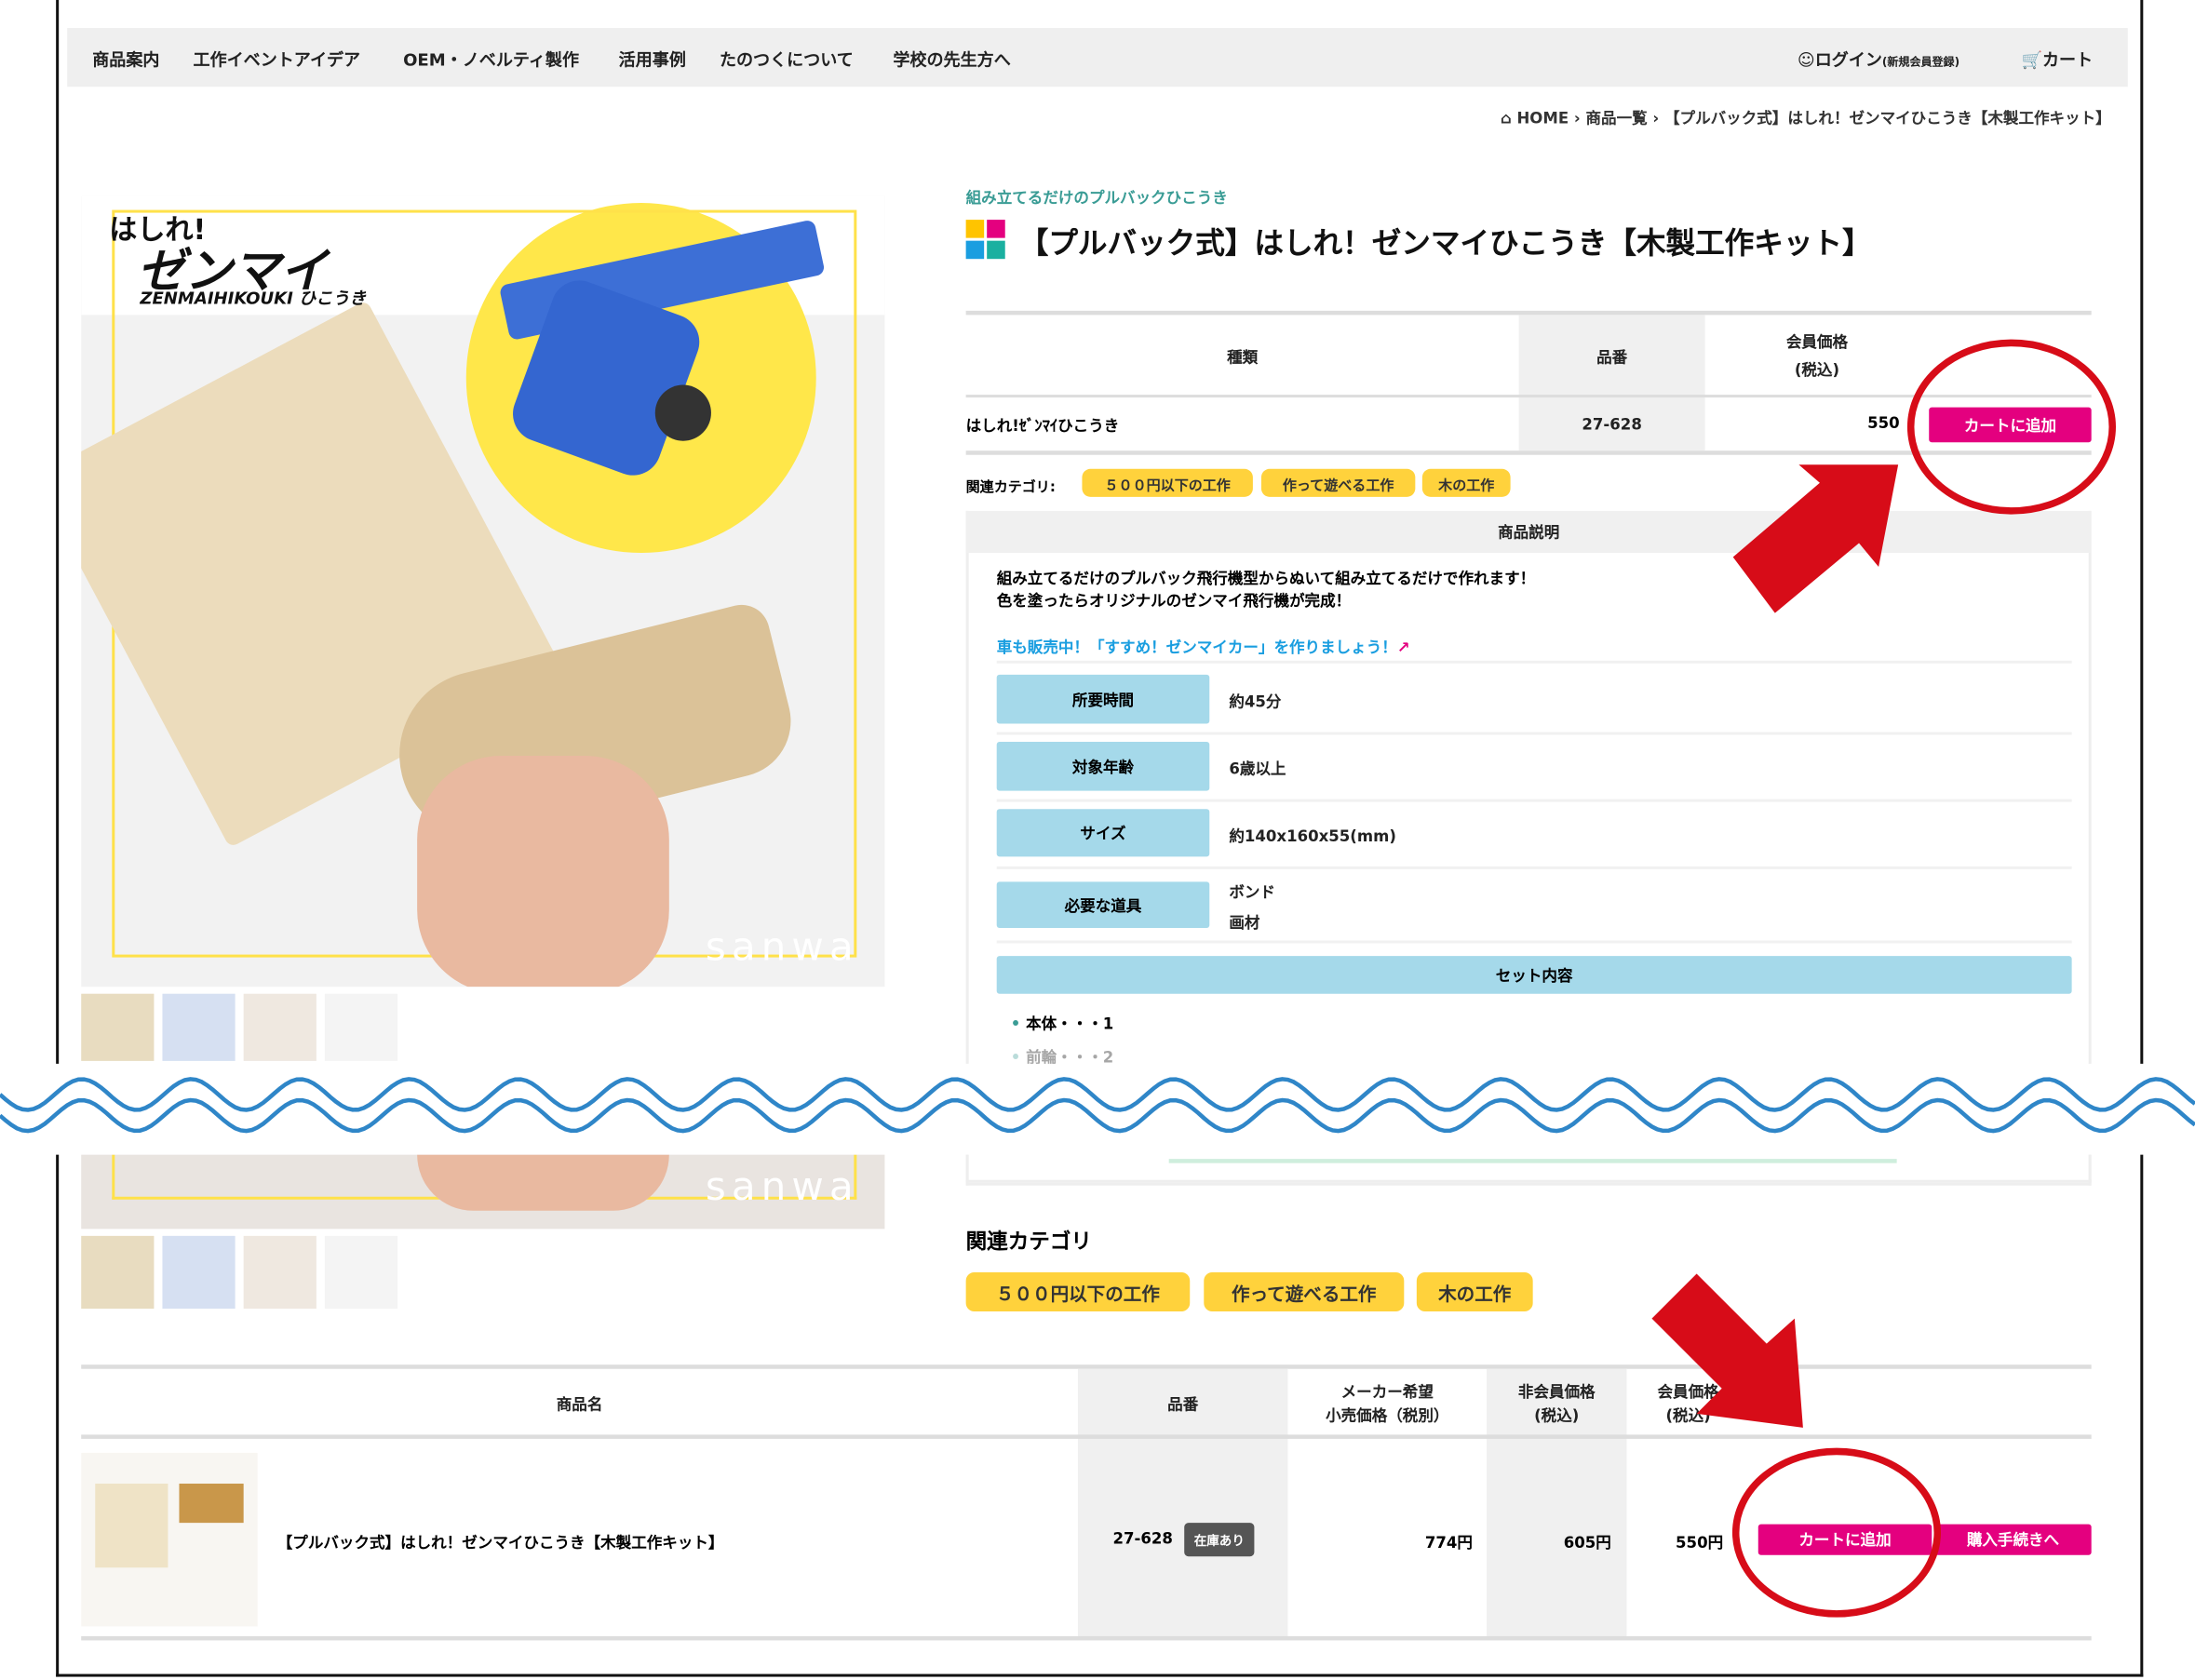 The height and width of the screenshot is (1680, 2195). I want to click on highlight-circle-bottom, so click(1836, 1532).